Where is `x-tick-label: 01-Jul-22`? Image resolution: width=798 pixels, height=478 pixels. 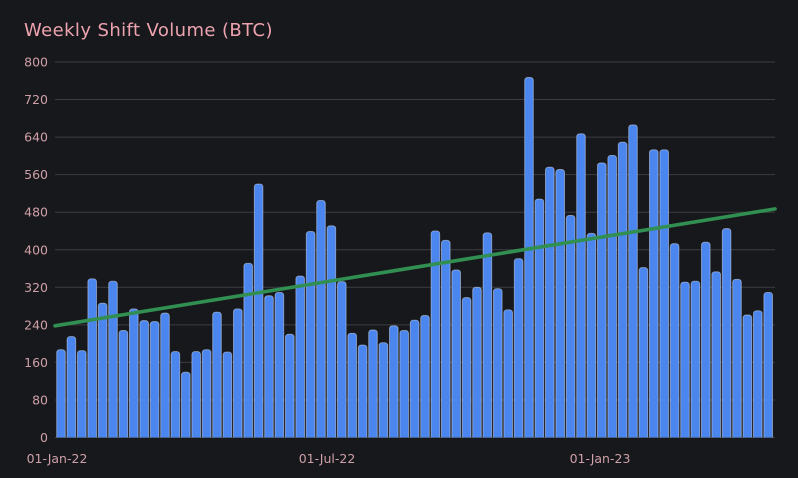 x-tick-label: 01-Jul-22 is located at coordinates (327, 458).